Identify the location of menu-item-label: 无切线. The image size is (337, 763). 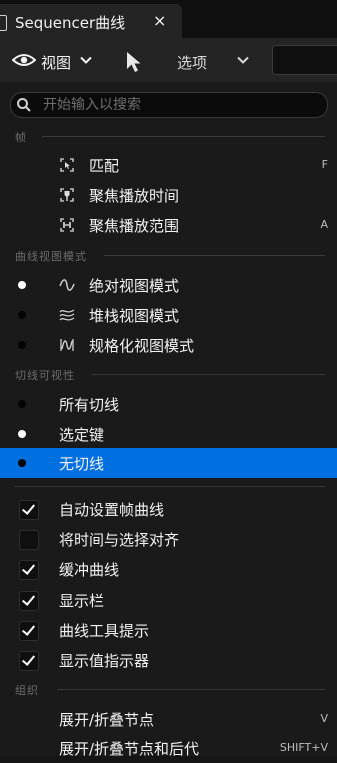
(82, 464).